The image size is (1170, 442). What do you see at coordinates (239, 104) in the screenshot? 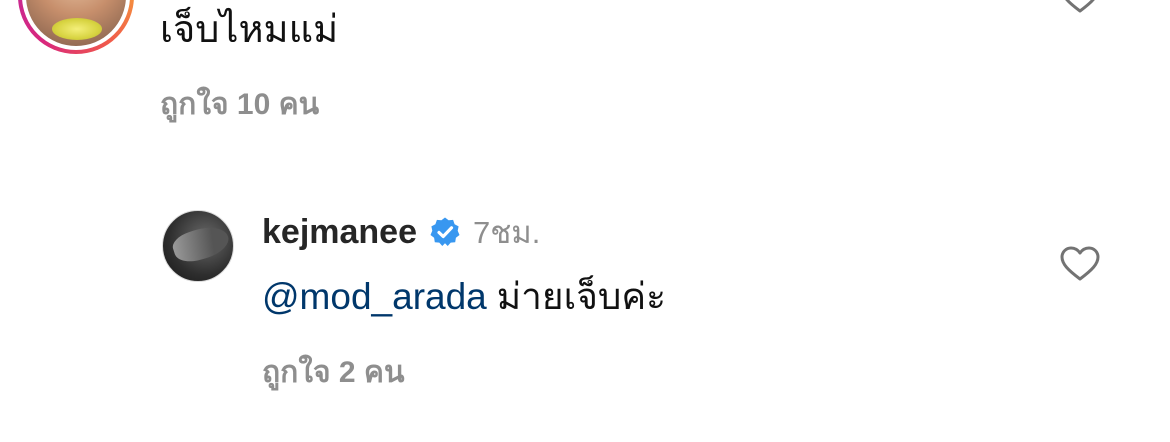
I see `comment-likes-count: ถูกใจ 10 คน` at bounding box center [239, 104].